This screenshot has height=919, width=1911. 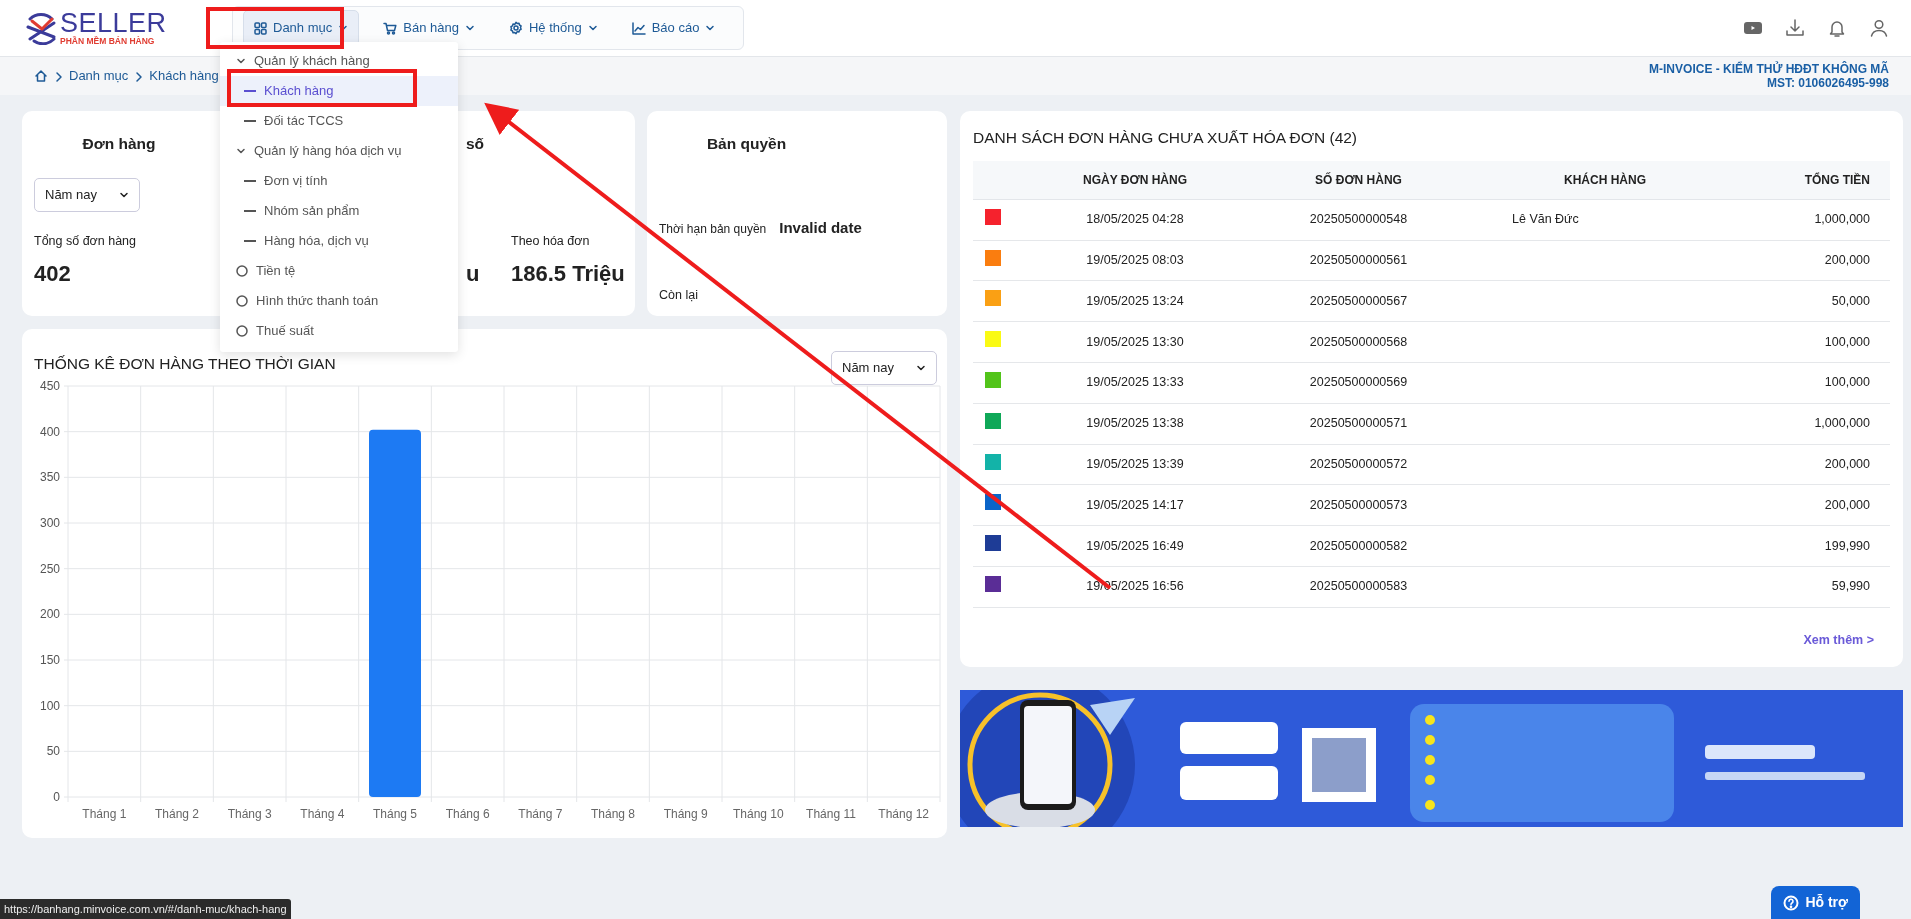 I want to click on table-cell: 19/05/2025 13:39, so click(x=1135, y=464).